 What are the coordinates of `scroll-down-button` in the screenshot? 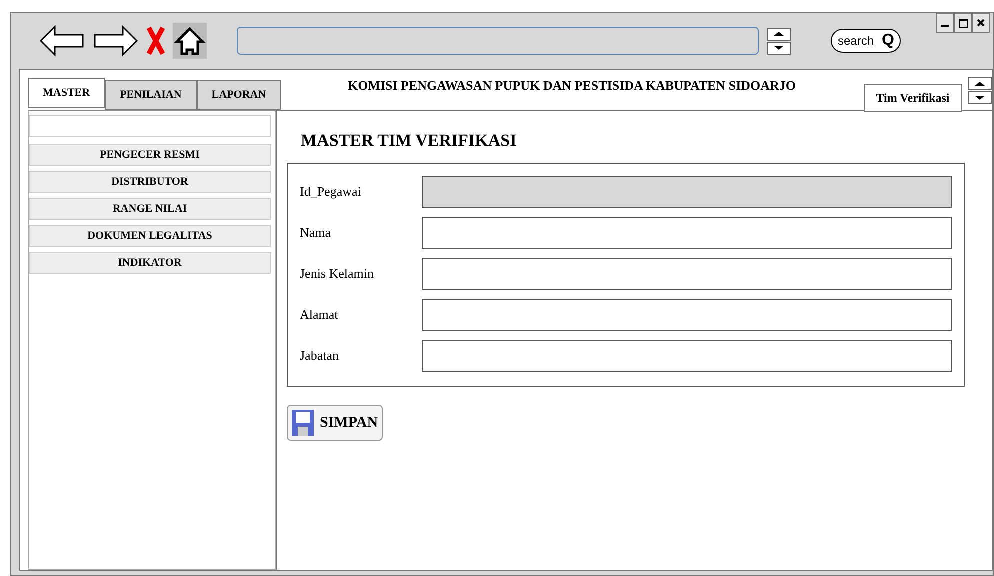 It's located at (779, 48).